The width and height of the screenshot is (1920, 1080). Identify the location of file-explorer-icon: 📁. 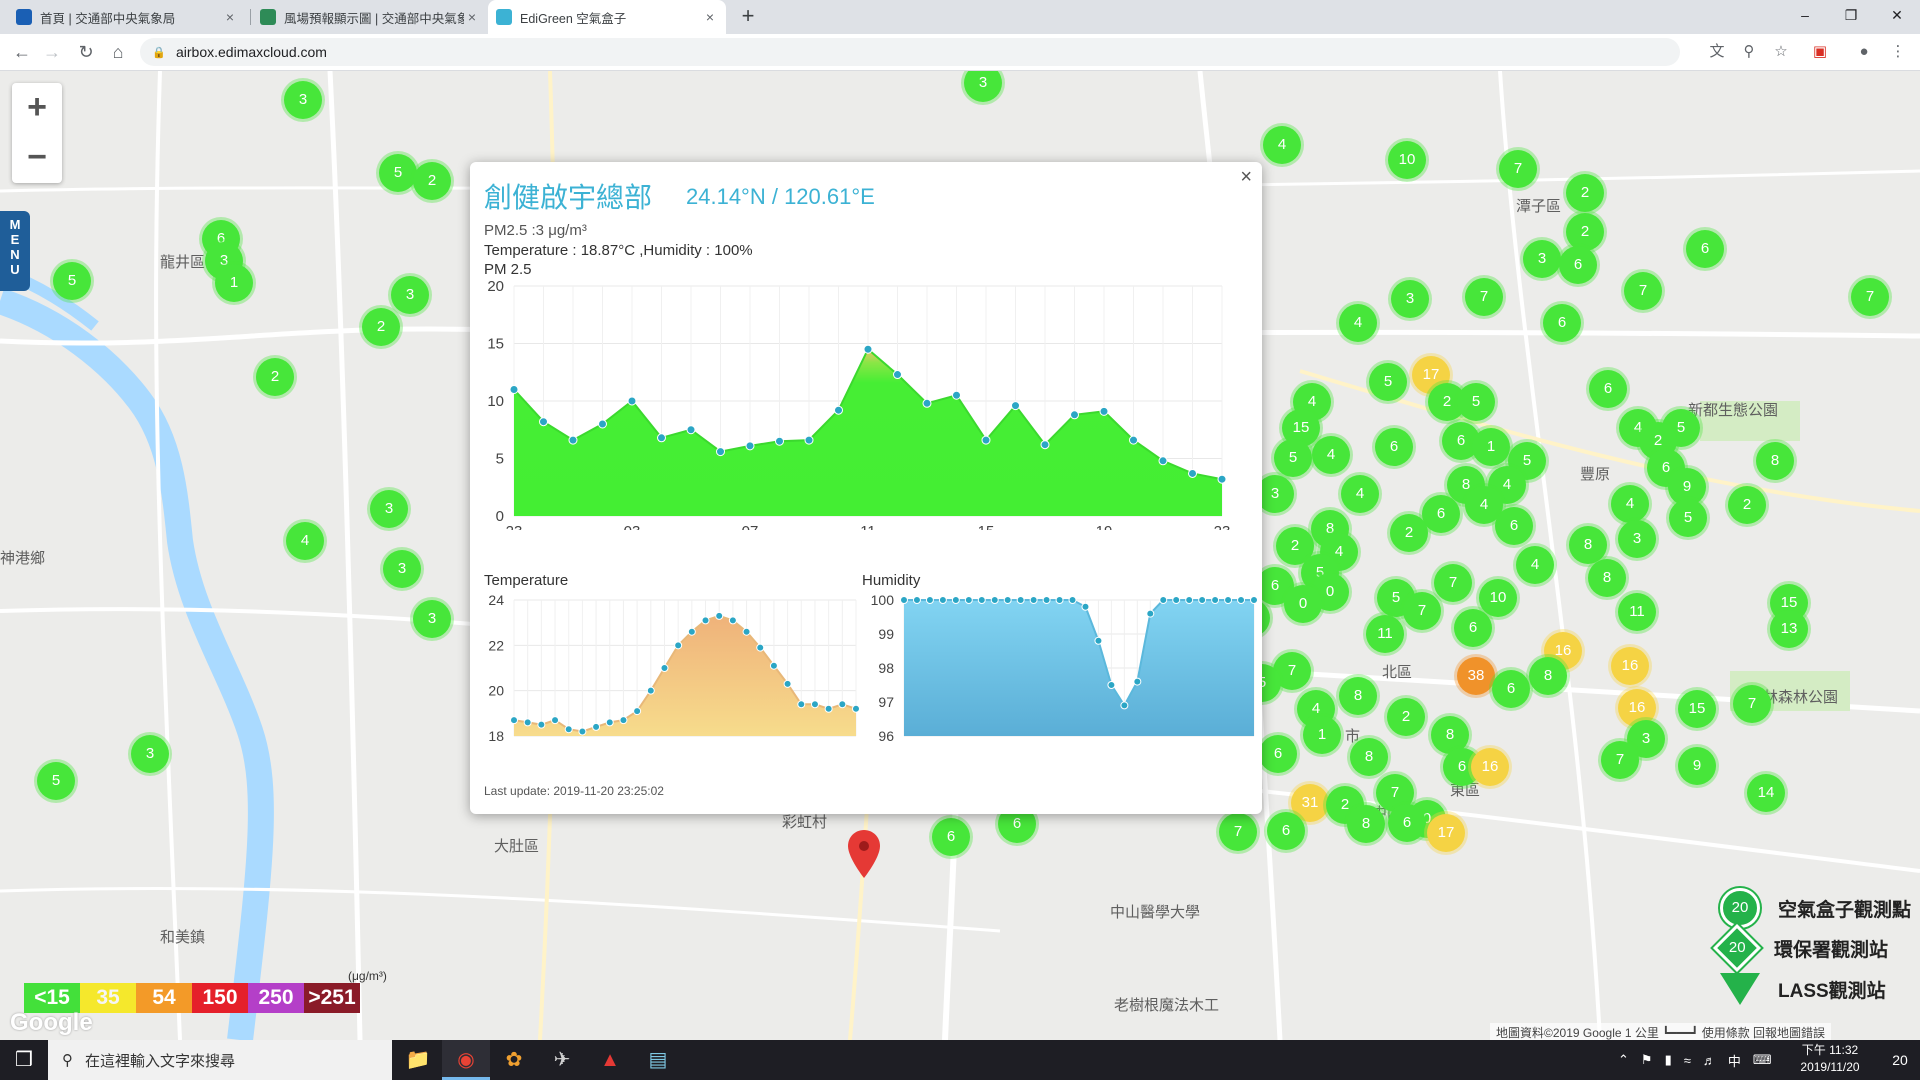
(418, 1060).